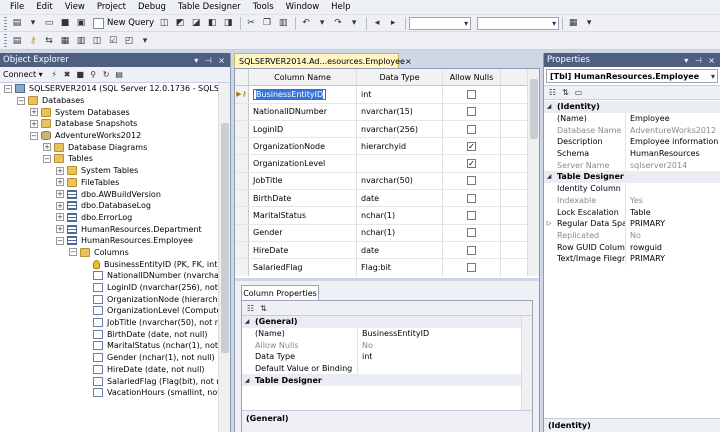 The width and height of the screenshot is (720, 432). What do you see at coordinates (283, 23) in the screenshot?
I see `paste-icon: ▥` at bounding box center [283, 23].